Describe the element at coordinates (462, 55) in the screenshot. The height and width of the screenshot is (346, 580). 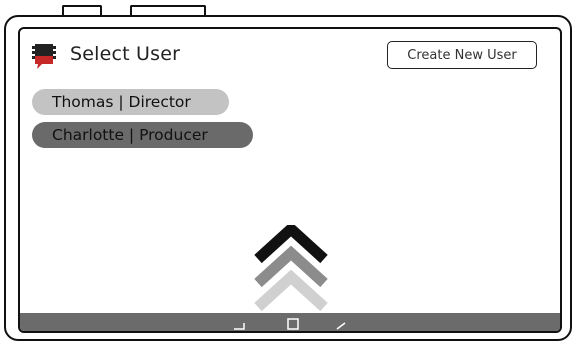
I see `create-new-user-button: Create New User` at that location.